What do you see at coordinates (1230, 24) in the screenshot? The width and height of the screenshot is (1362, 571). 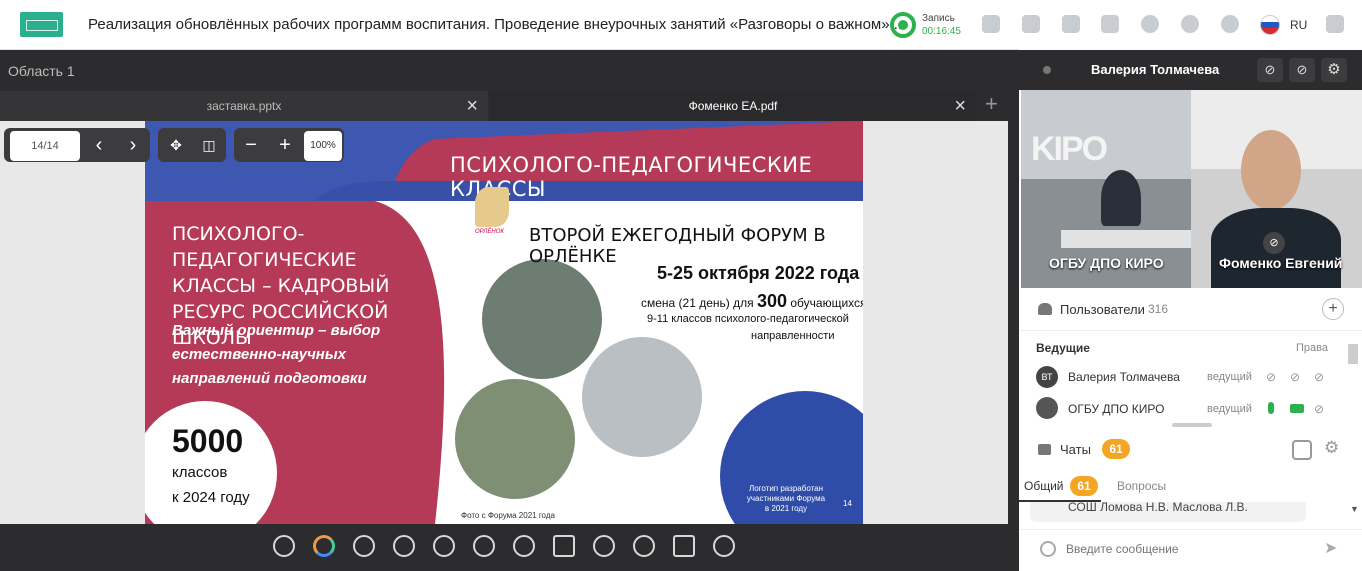 I see `gear-icon` at bounding box center [1230, 24].